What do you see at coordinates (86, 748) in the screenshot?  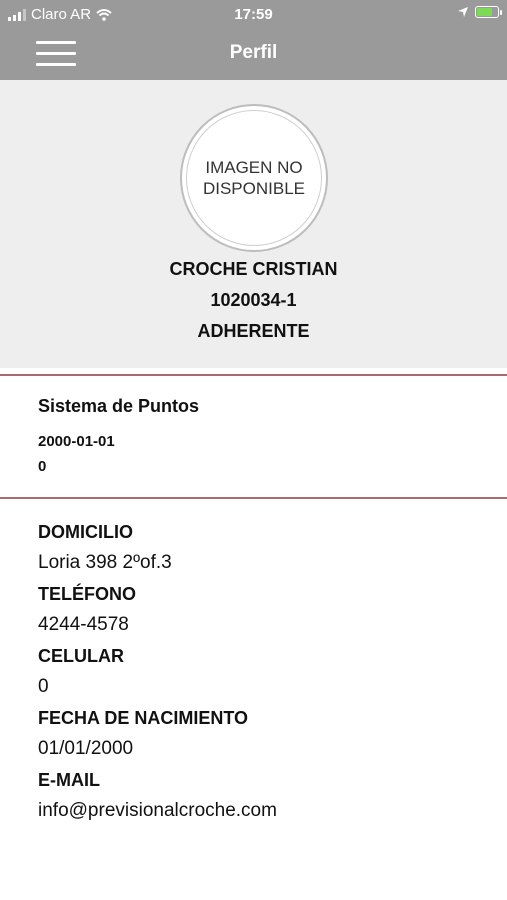 I see `birth-date-value: 01/01/2000` at bounding box center [86, 748].